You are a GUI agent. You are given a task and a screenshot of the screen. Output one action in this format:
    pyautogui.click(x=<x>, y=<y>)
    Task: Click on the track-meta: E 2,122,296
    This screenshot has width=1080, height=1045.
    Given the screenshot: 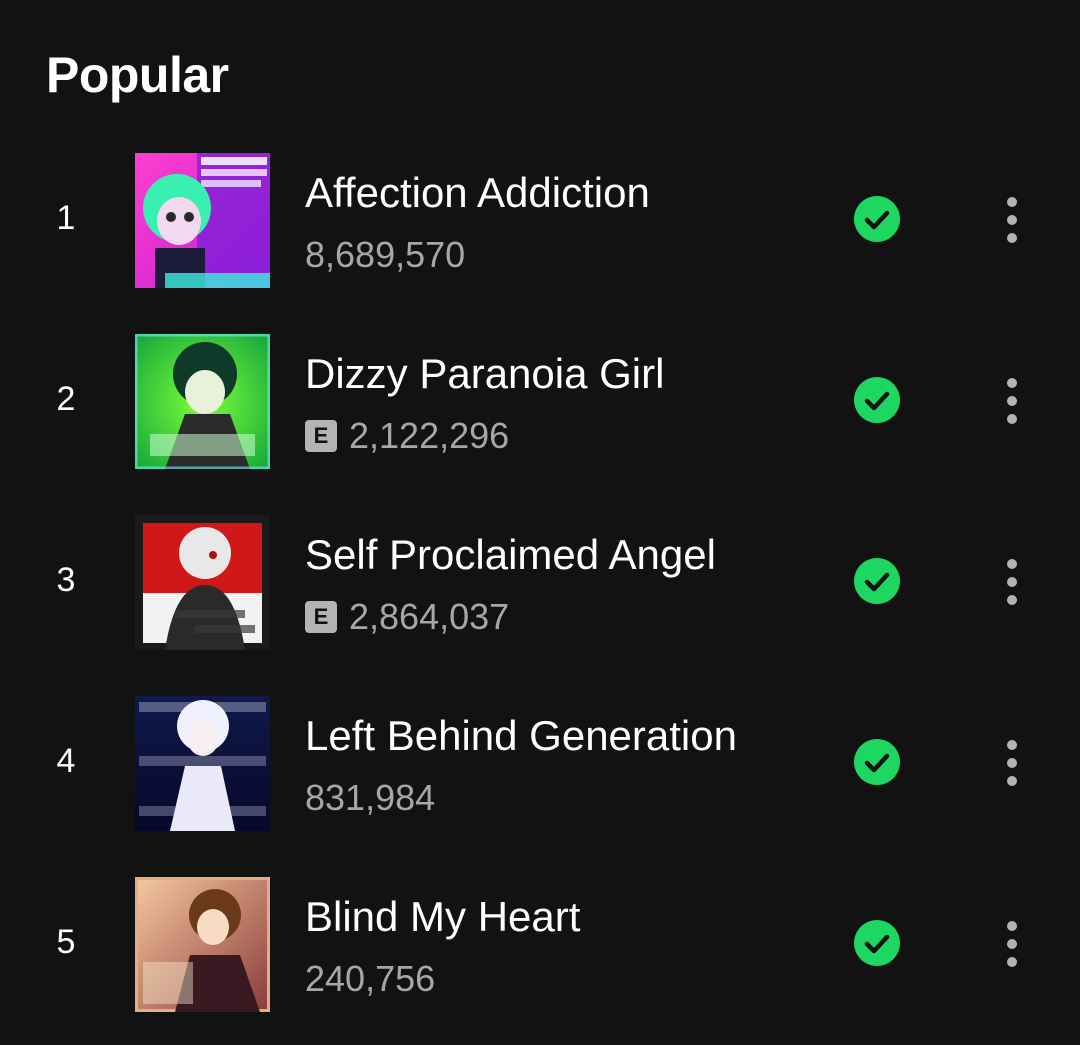 What is the action you would take?
    pyautogui.click(x=407, y=436)
    